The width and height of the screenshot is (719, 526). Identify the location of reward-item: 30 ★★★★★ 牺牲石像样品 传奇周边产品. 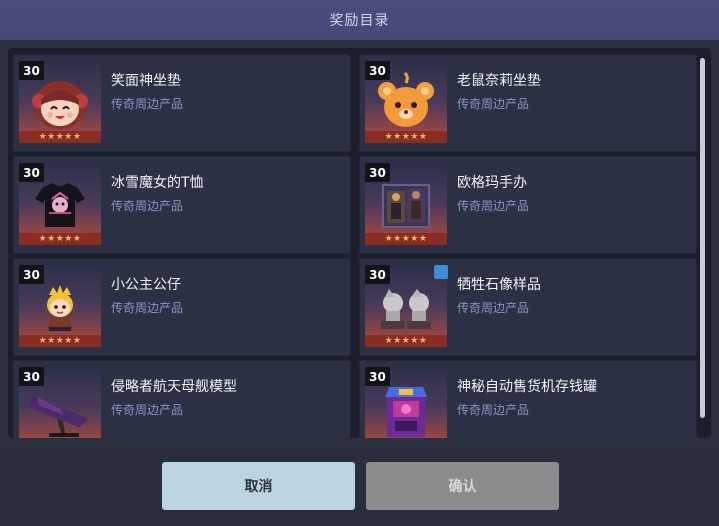
(528, 307).